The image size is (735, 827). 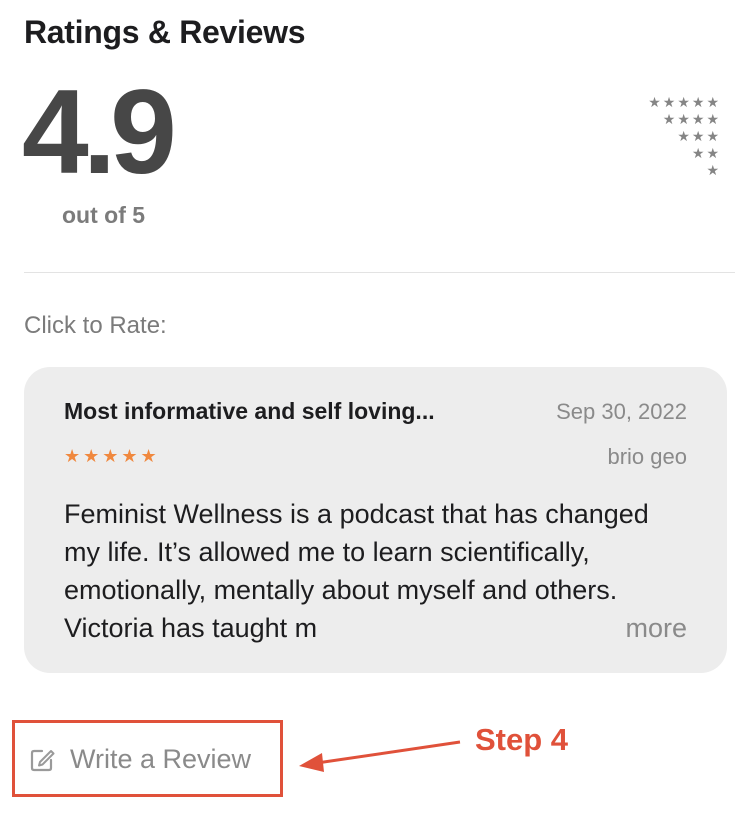 What do you see at coordinates (379, 272) in the screenshot?
I see `divider` at bounding box center [379, 272].